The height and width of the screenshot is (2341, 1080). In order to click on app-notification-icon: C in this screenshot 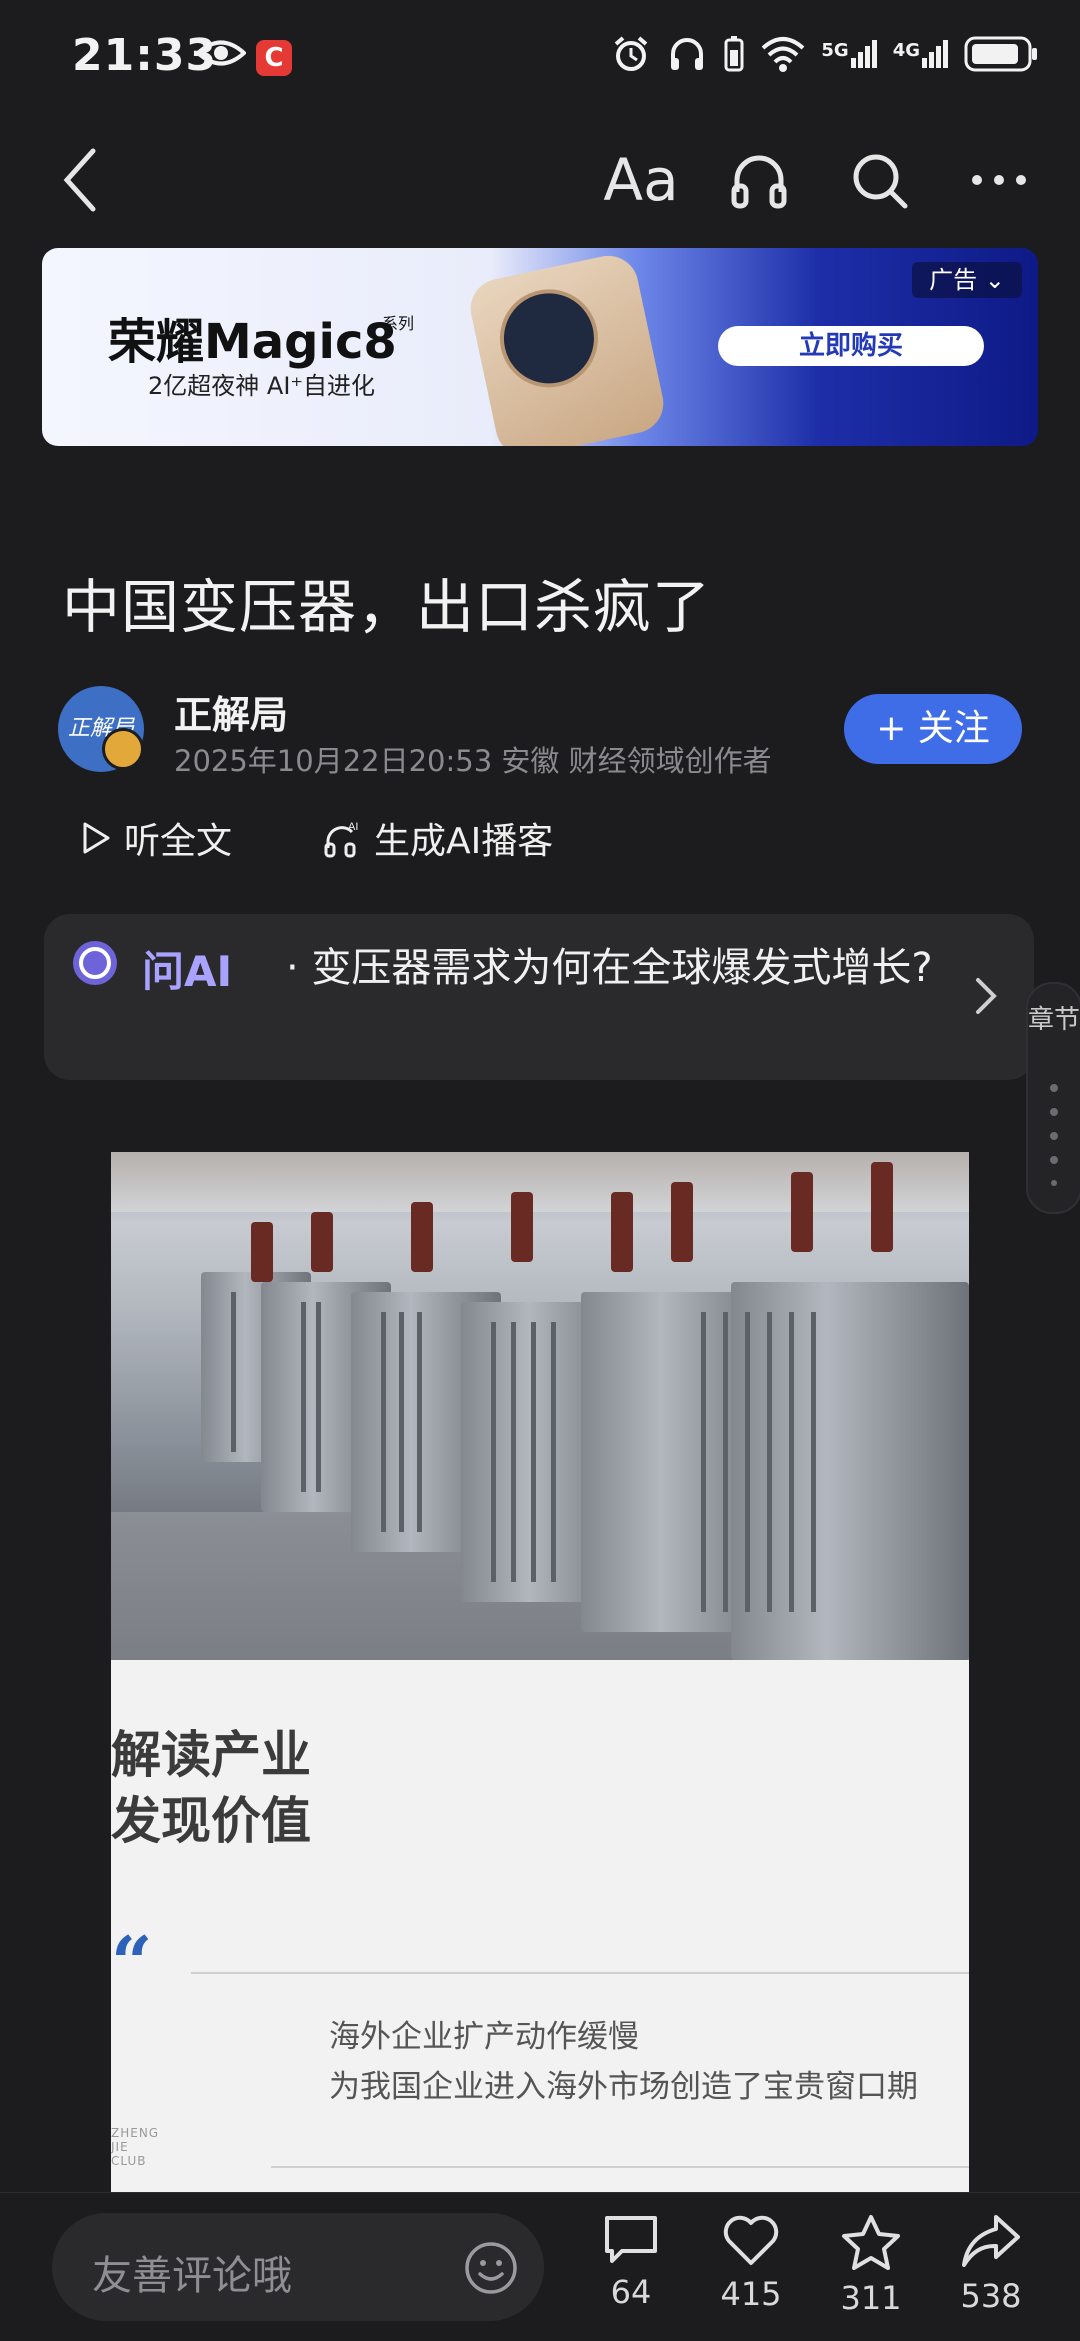, I will do `click(274, 58)`.